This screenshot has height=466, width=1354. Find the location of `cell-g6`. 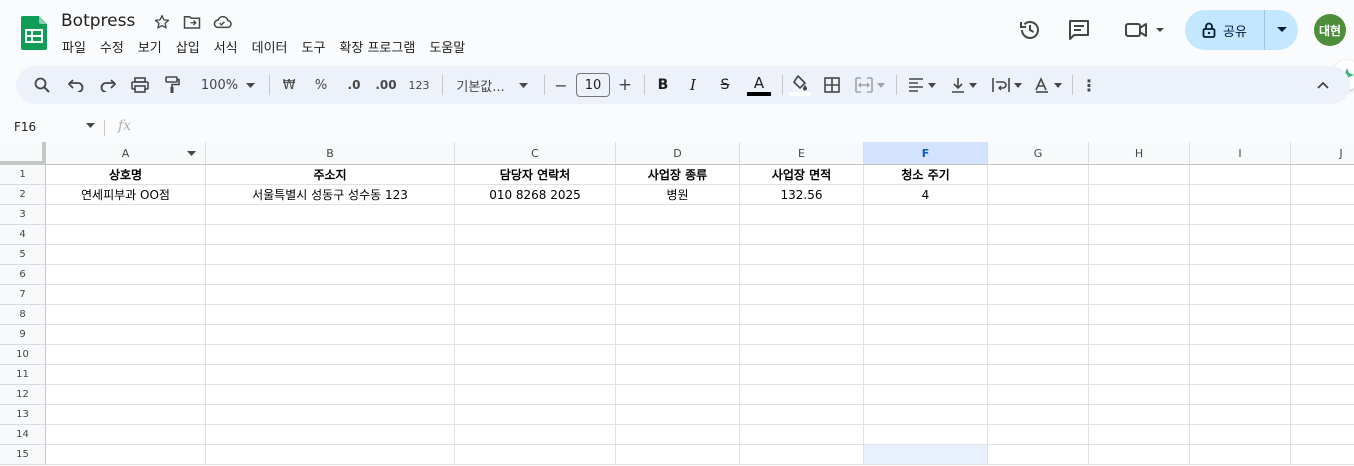

cell-g6 is located at coordinates (1038, 275).